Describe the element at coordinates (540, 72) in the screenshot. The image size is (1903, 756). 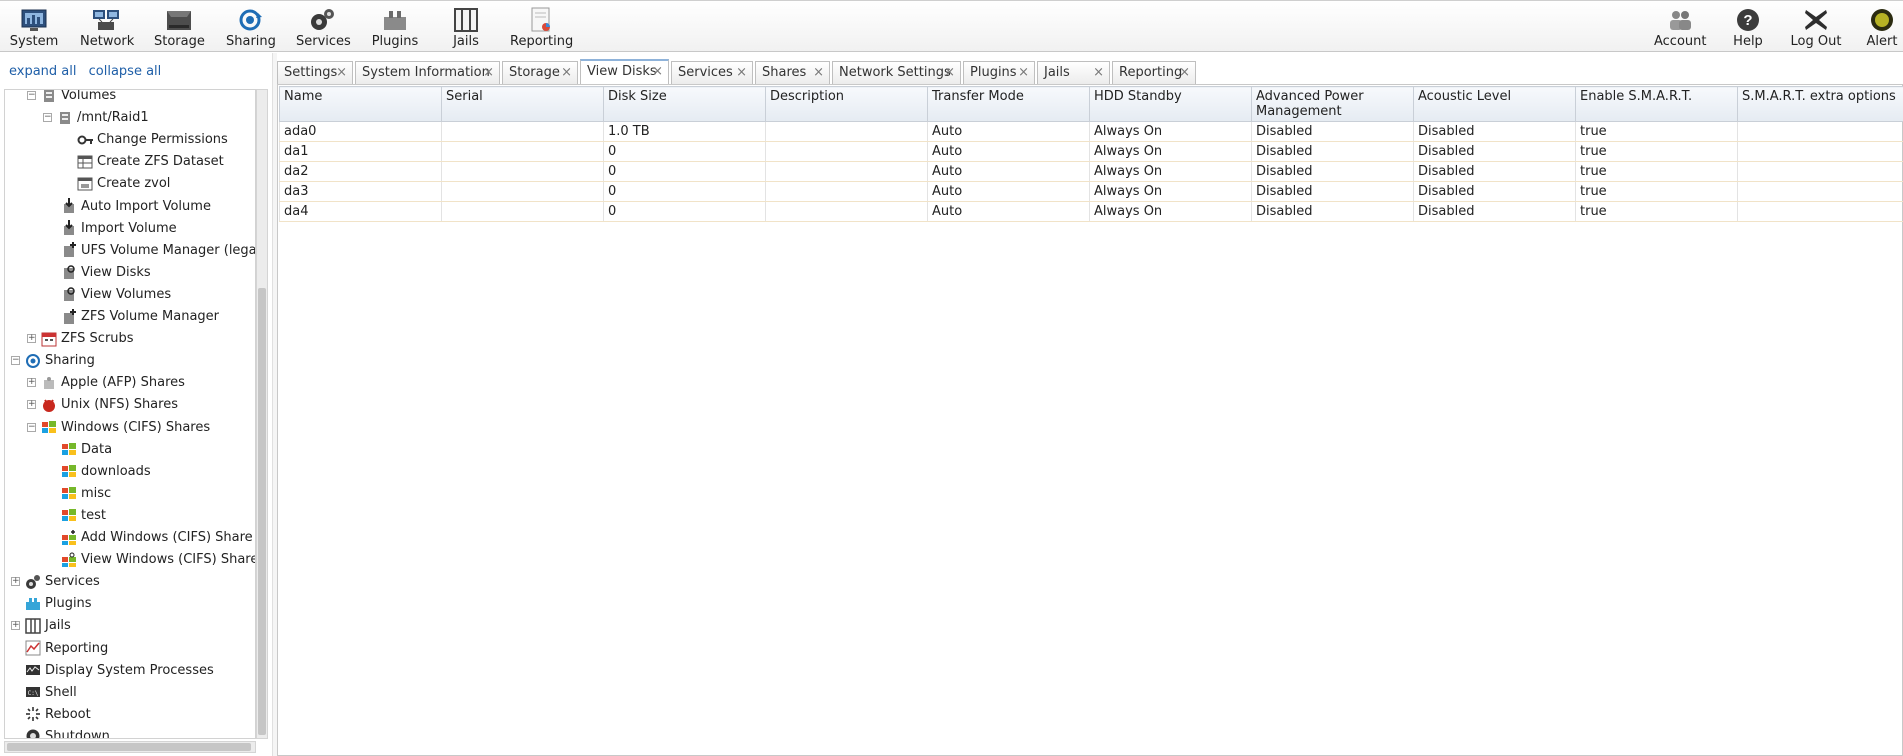
I see `tab-storage: Storage ×` at that location.